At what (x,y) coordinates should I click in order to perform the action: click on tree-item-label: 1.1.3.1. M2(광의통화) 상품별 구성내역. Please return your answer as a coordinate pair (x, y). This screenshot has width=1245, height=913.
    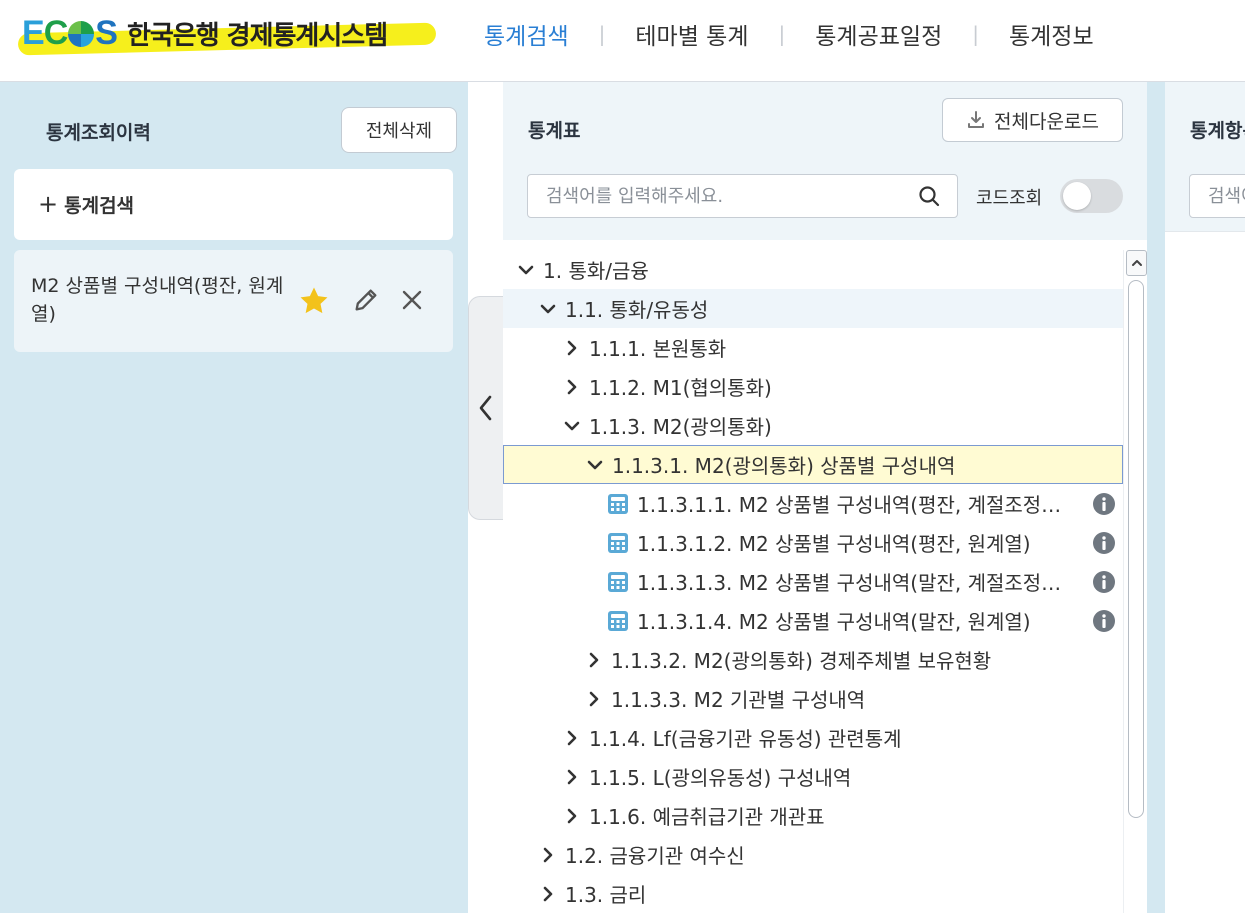
    Looking at the image, I should click on (783, 464).